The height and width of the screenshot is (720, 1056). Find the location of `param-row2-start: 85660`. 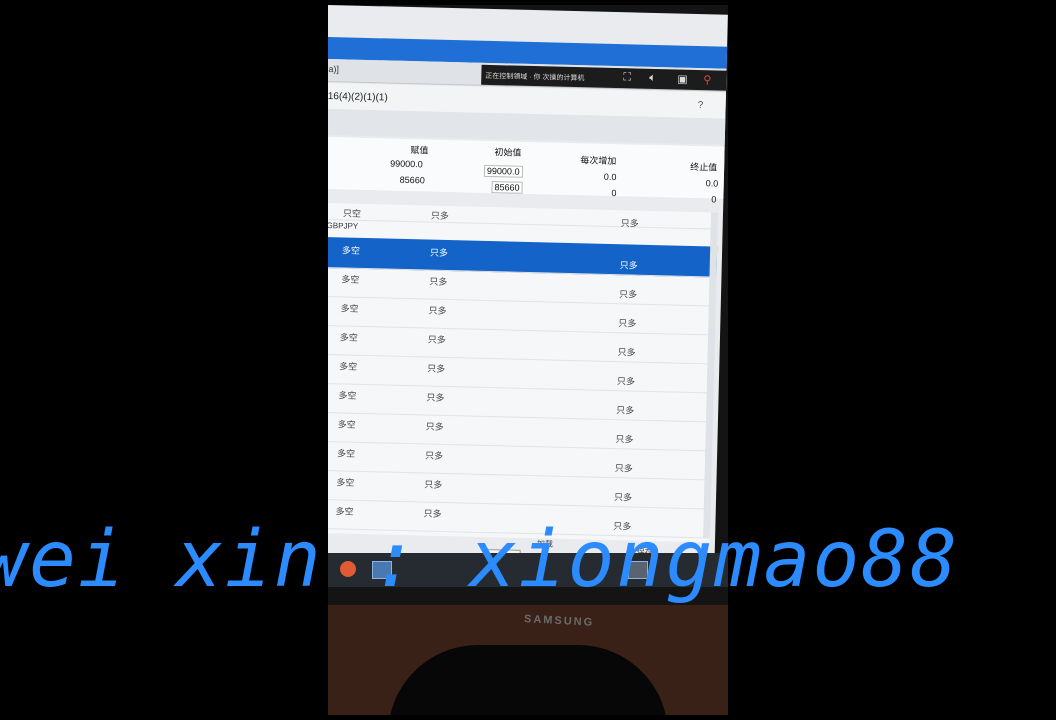

param-row2-start: 85660 is located at coordinates (507, 187).